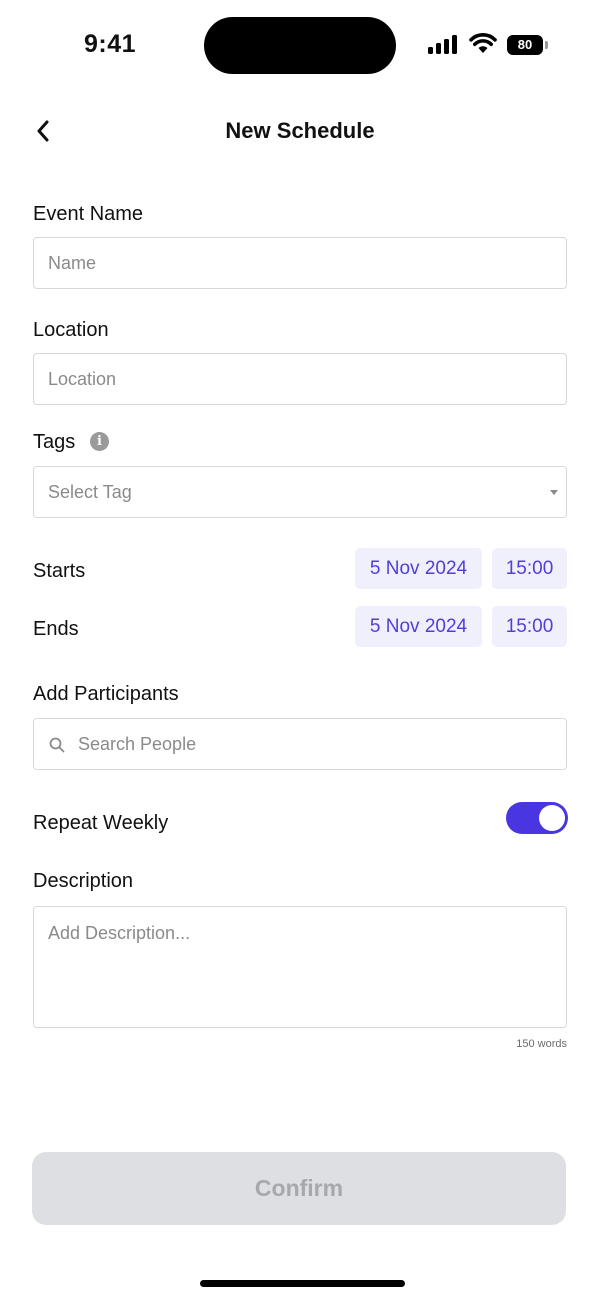  I want to click on participants-search-input, so click(300, 744).